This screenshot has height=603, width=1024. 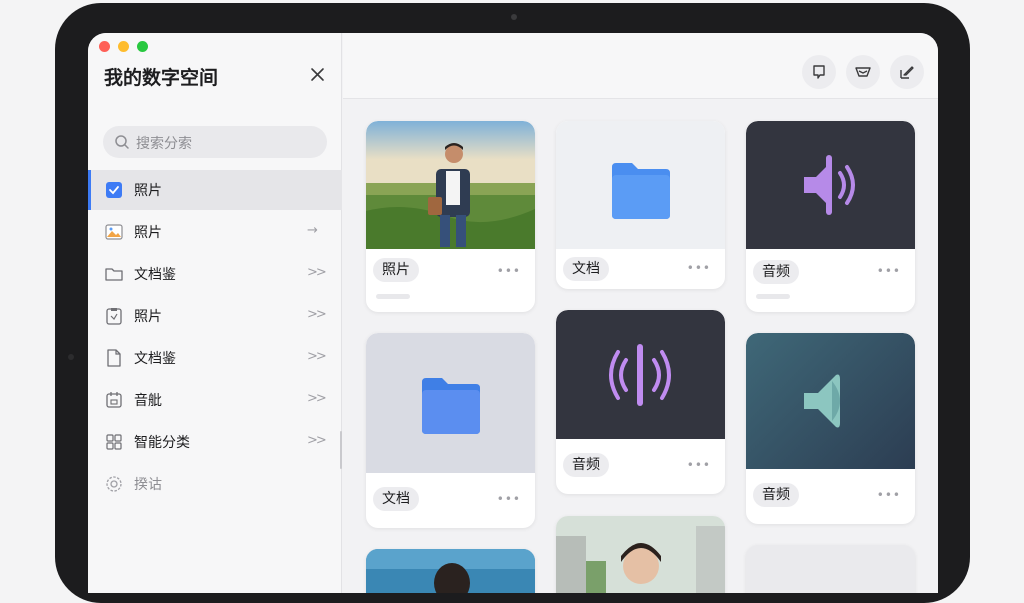 What do you see at coordinates (148, 485) in the screenshot?
I see `sidebar-item-label: 揆诂` at bounding box center [148, 485].